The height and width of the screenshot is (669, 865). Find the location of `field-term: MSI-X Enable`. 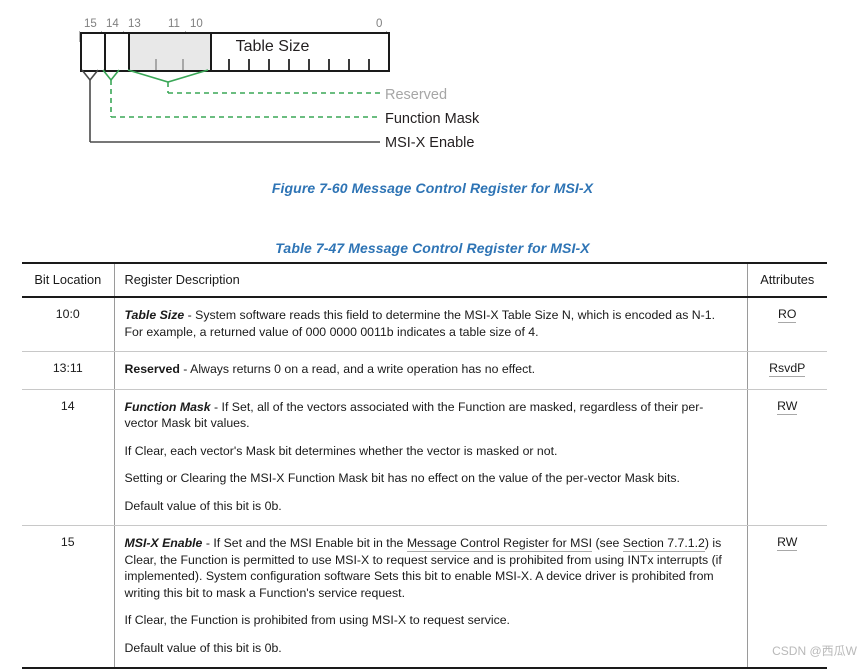

field-term: MSI-X Enable is located at coordinates (163, 543).